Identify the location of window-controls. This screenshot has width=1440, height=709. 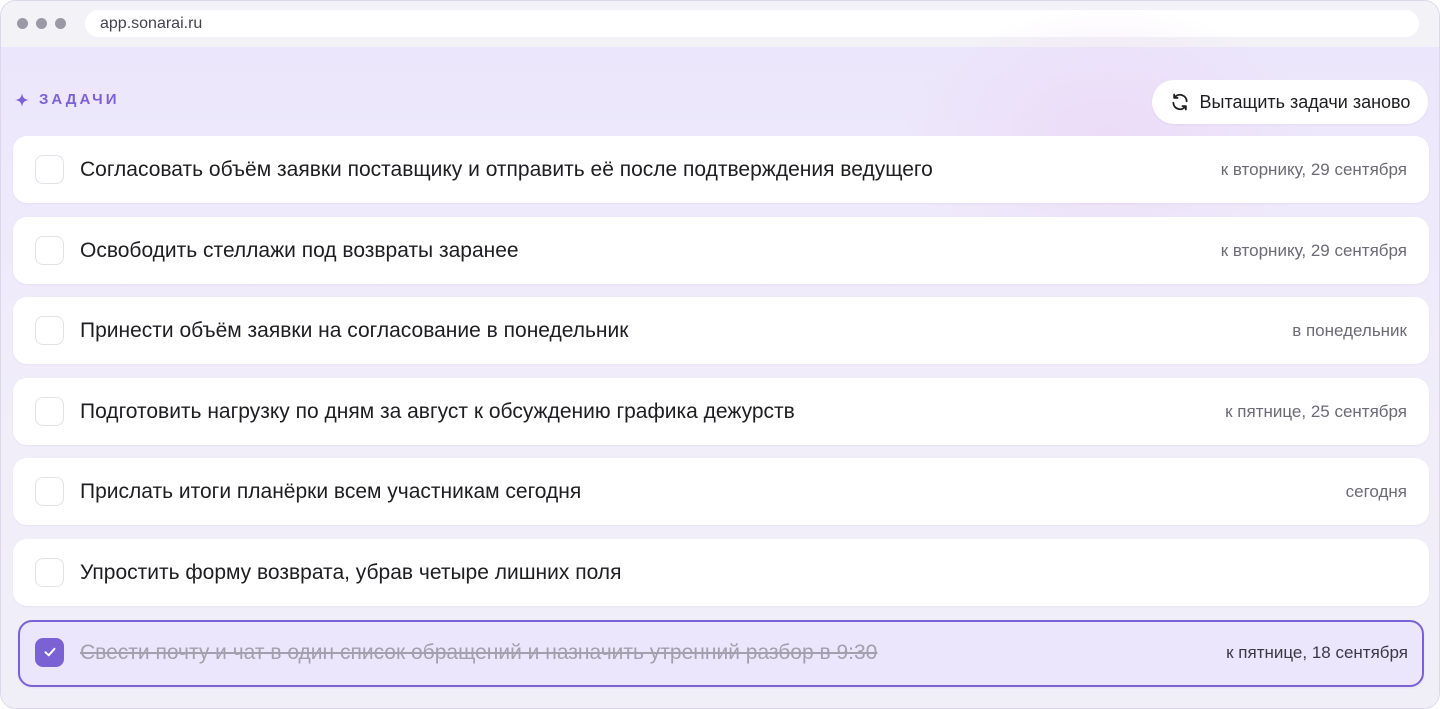
(41, 23).